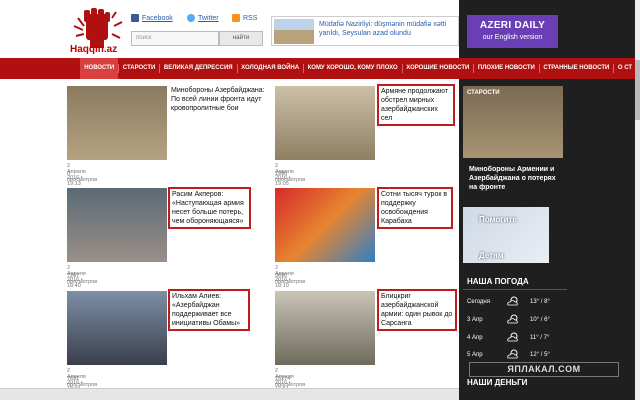 This screenshot has width=640, height=400. What do you see at coordinates (117, 328) in the screenshot?
I see `card-image-leaders` at bounding box center [117, 328].